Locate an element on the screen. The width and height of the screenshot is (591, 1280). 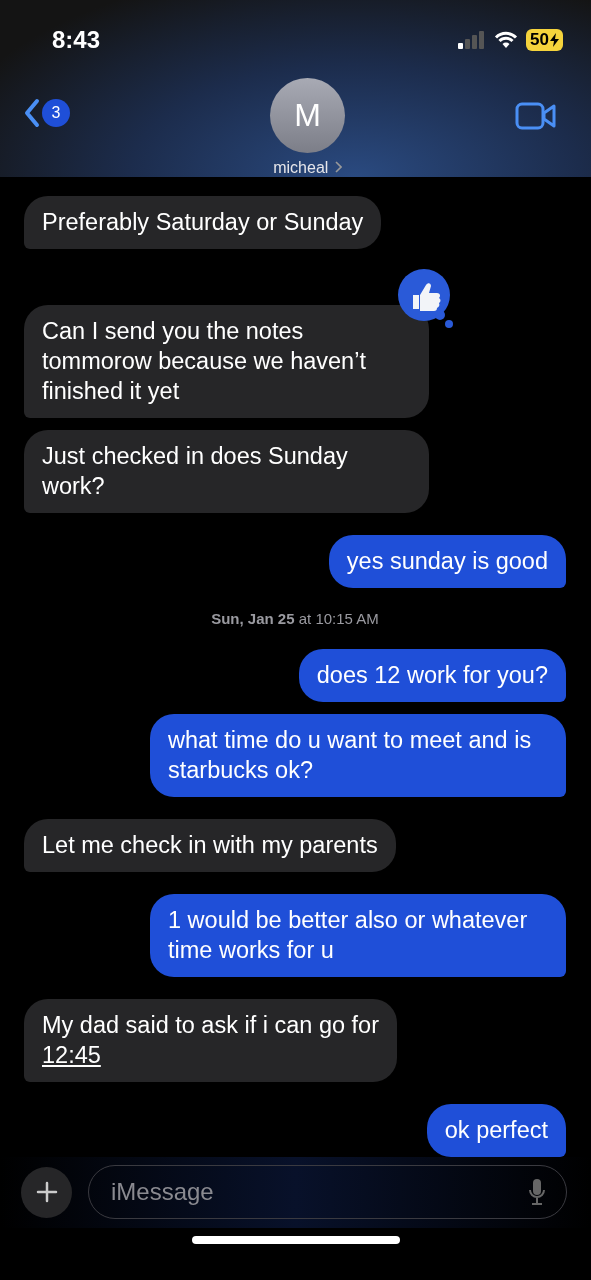
message-bubble: Preferably Saturday or Sunday is located at coordinates (203, 222).